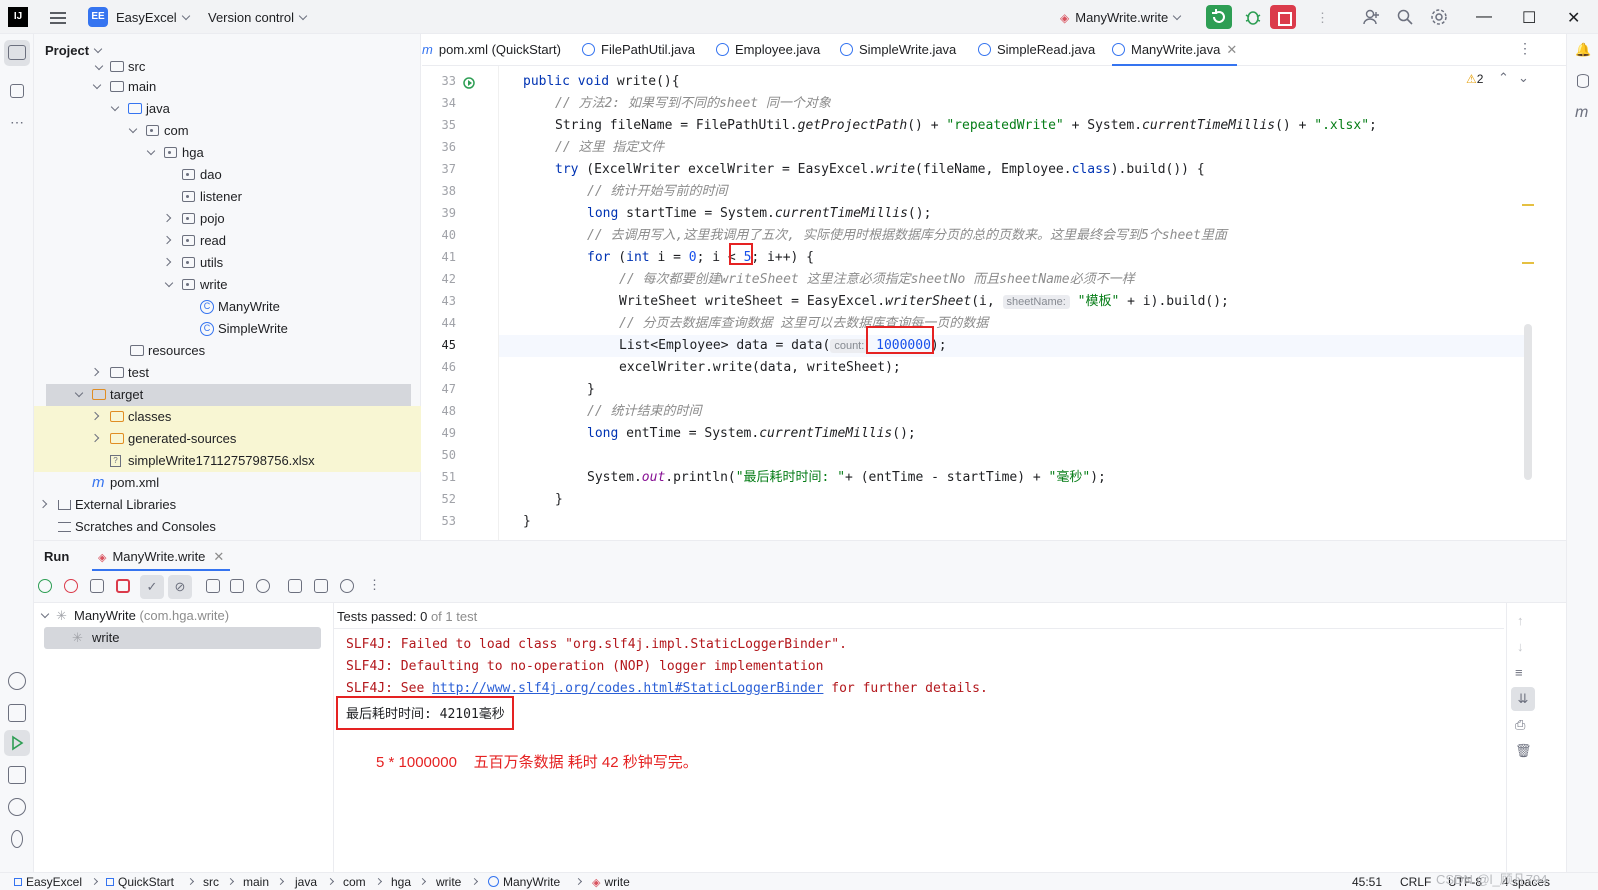  I want to click on export-icon, so click(321, 586).